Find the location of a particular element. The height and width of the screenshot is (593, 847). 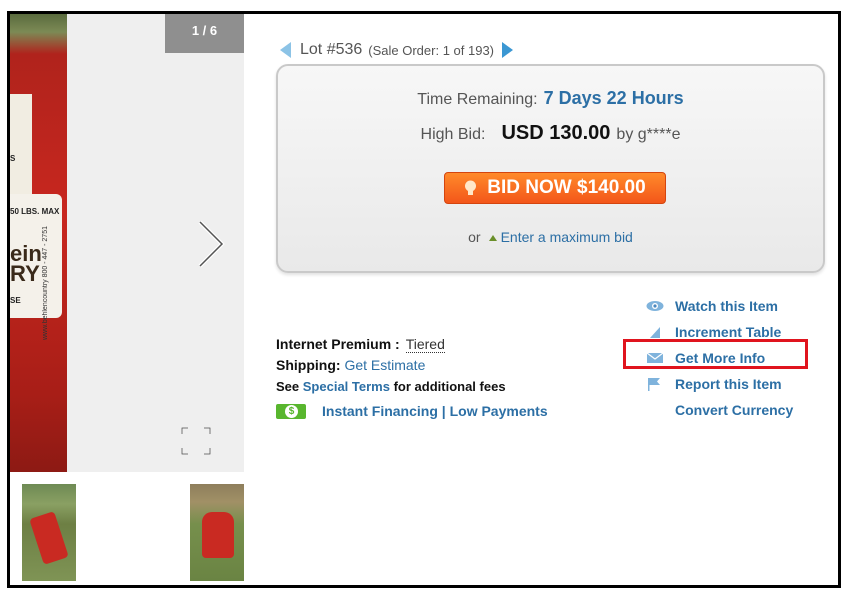

photo-sticker is located at coordinates (21, 149).